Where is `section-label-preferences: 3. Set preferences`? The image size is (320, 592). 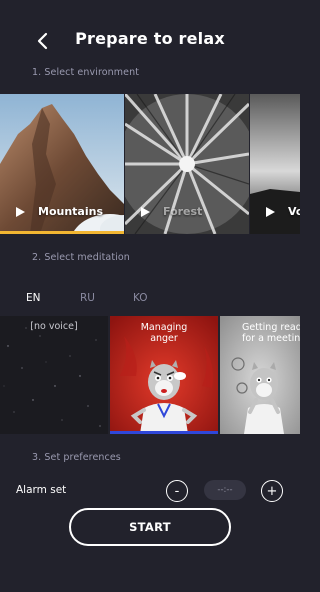 section-label-preferences: 3. Set preferences is located at coordinates (76, 457).